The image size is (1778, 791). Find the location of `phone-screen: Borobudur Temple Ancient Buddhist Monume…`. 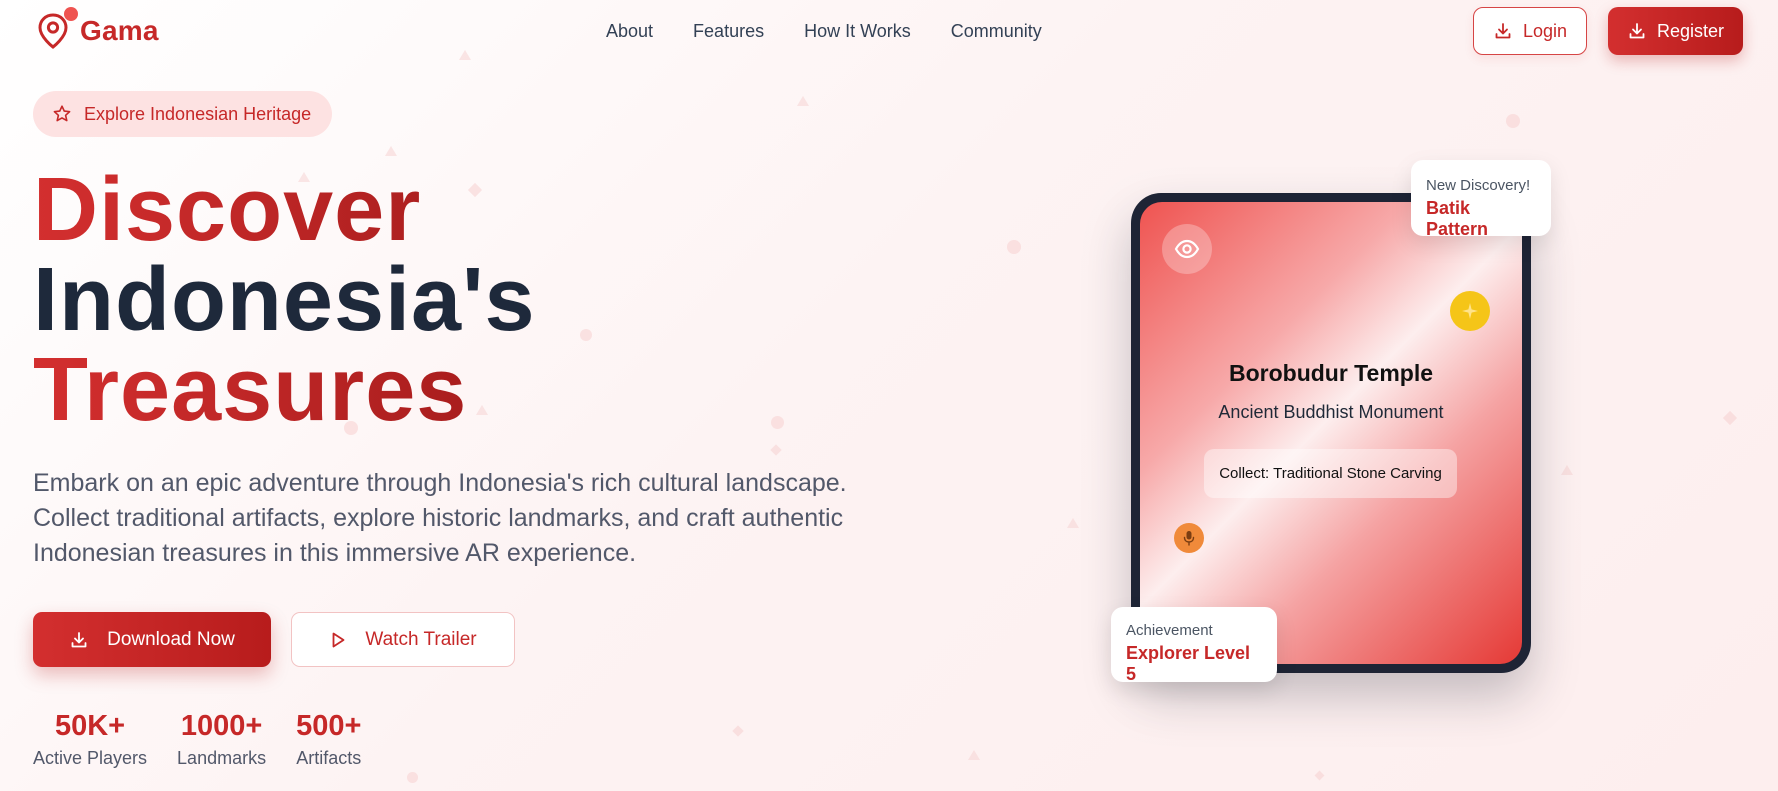

phone-screen: Borobudur Temple Ancient Buddhist Monume… is located at coordinates (1331, 433).